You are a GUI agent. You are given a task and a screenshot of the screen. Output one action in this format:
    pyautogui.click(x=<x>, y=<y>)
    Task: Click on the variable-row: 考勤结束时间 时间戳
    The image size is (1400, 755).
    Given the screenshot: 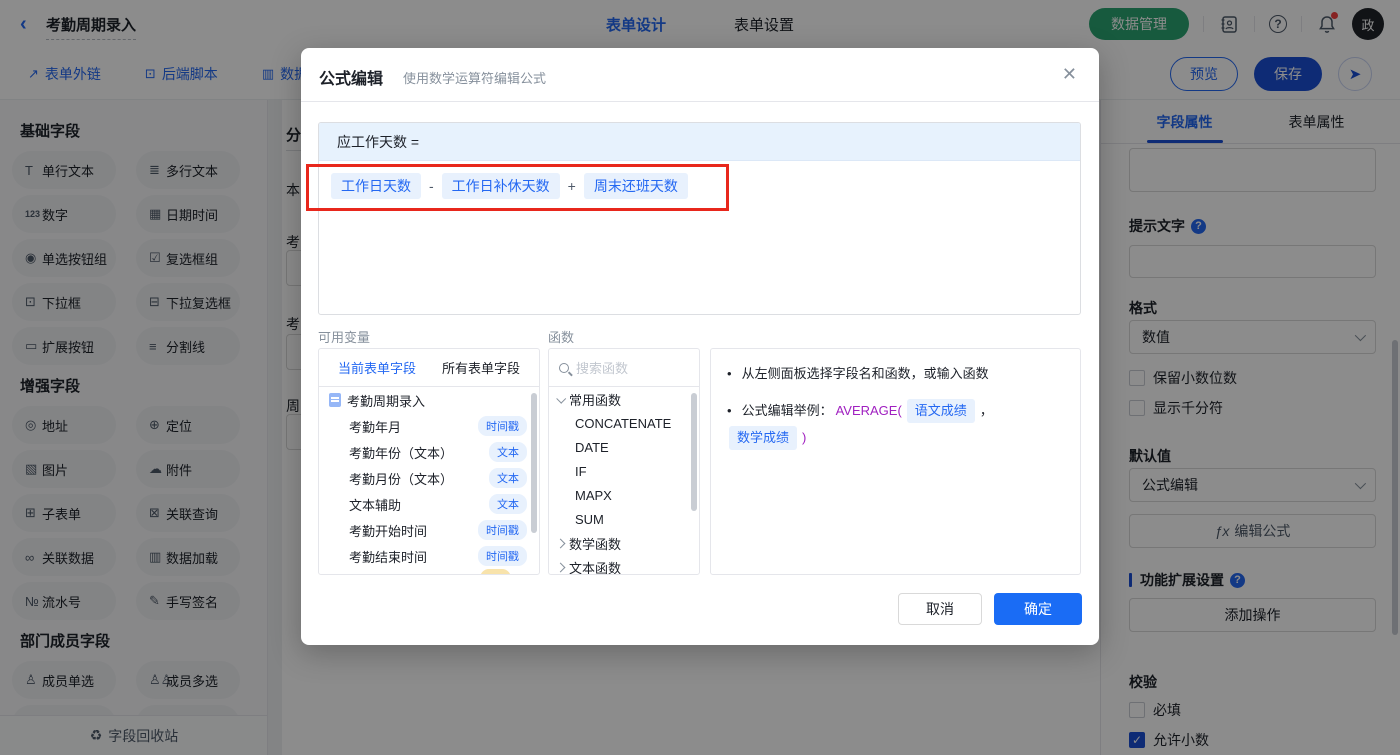 What is the action you would take?
    pyautogui.click(x=429, y=556)
    